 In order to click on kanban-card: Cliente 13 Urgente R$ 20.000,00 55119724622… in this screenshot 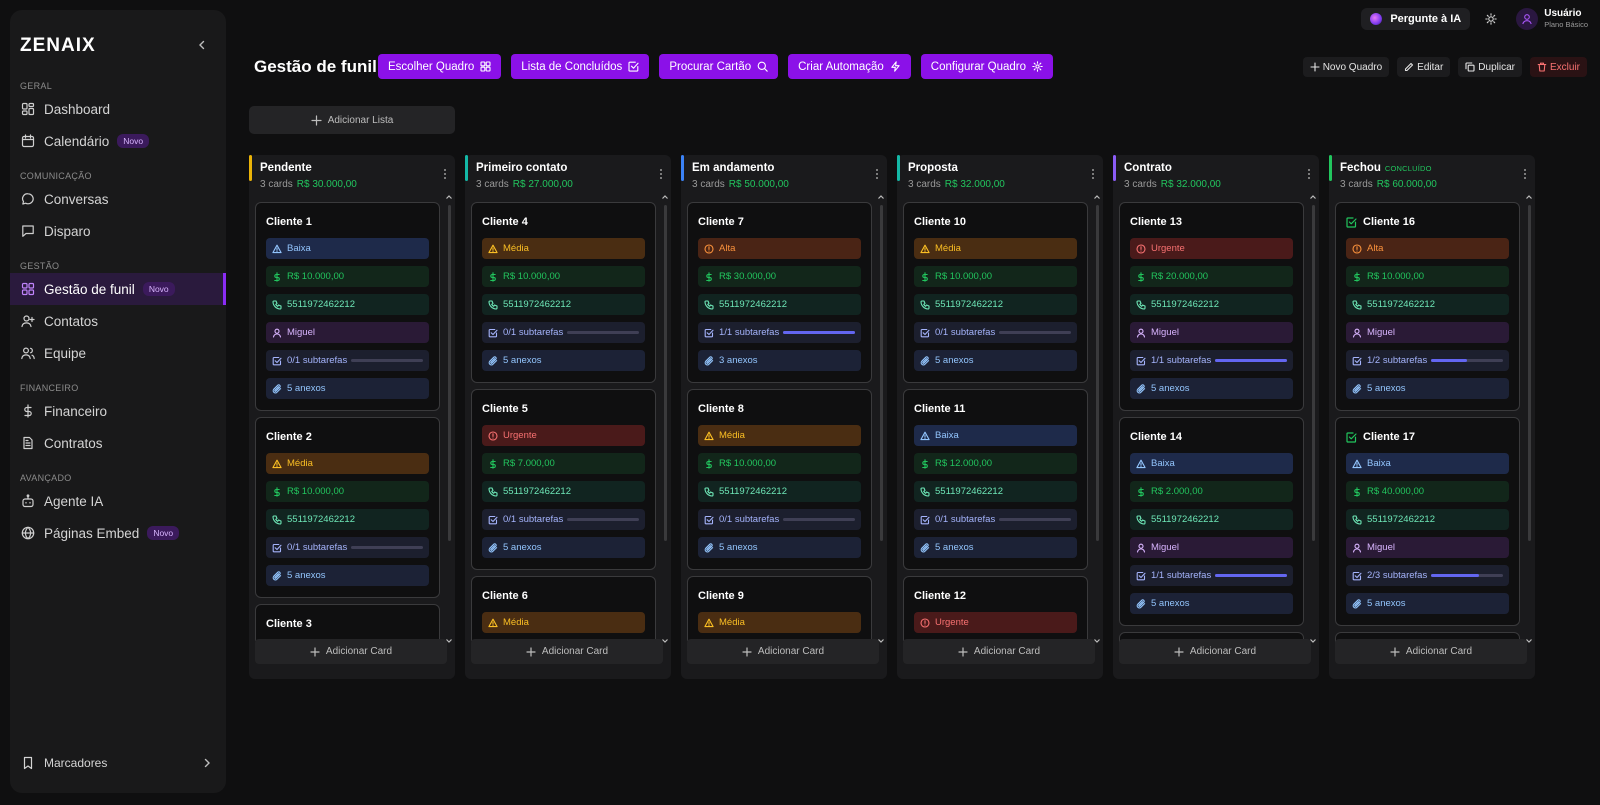, I will do `click(1211, 306)`.